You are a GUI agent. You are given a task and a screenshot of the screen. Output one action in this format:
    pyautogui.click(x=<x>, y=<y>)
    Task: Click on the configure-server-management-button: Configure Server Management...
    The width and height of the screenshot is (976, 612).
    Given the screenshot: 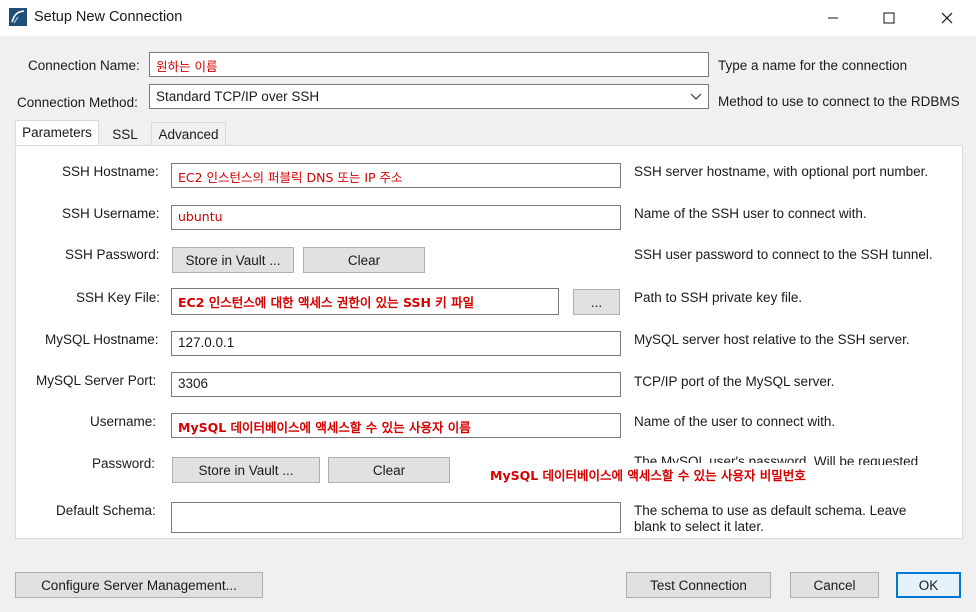 What is the action you would take?
    pyautogui.click(x=139, y=585)
    